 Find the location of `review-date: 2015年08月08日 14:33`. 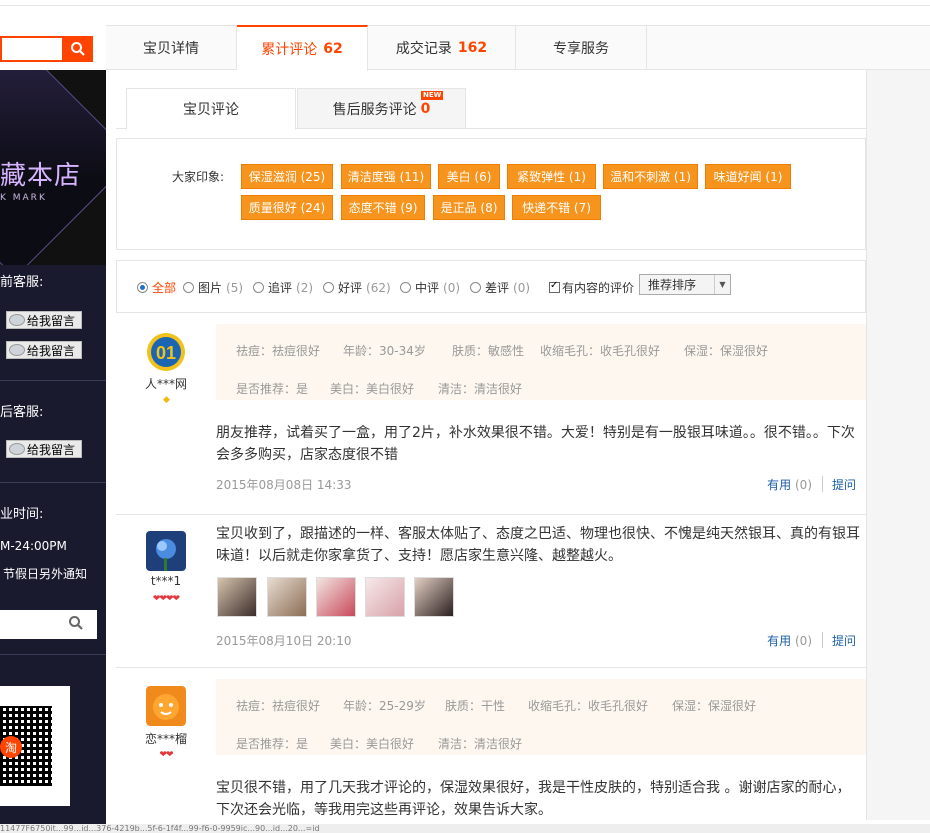

review-date: 2015年08月08日 14:33 is located at coordinates (284, 485).